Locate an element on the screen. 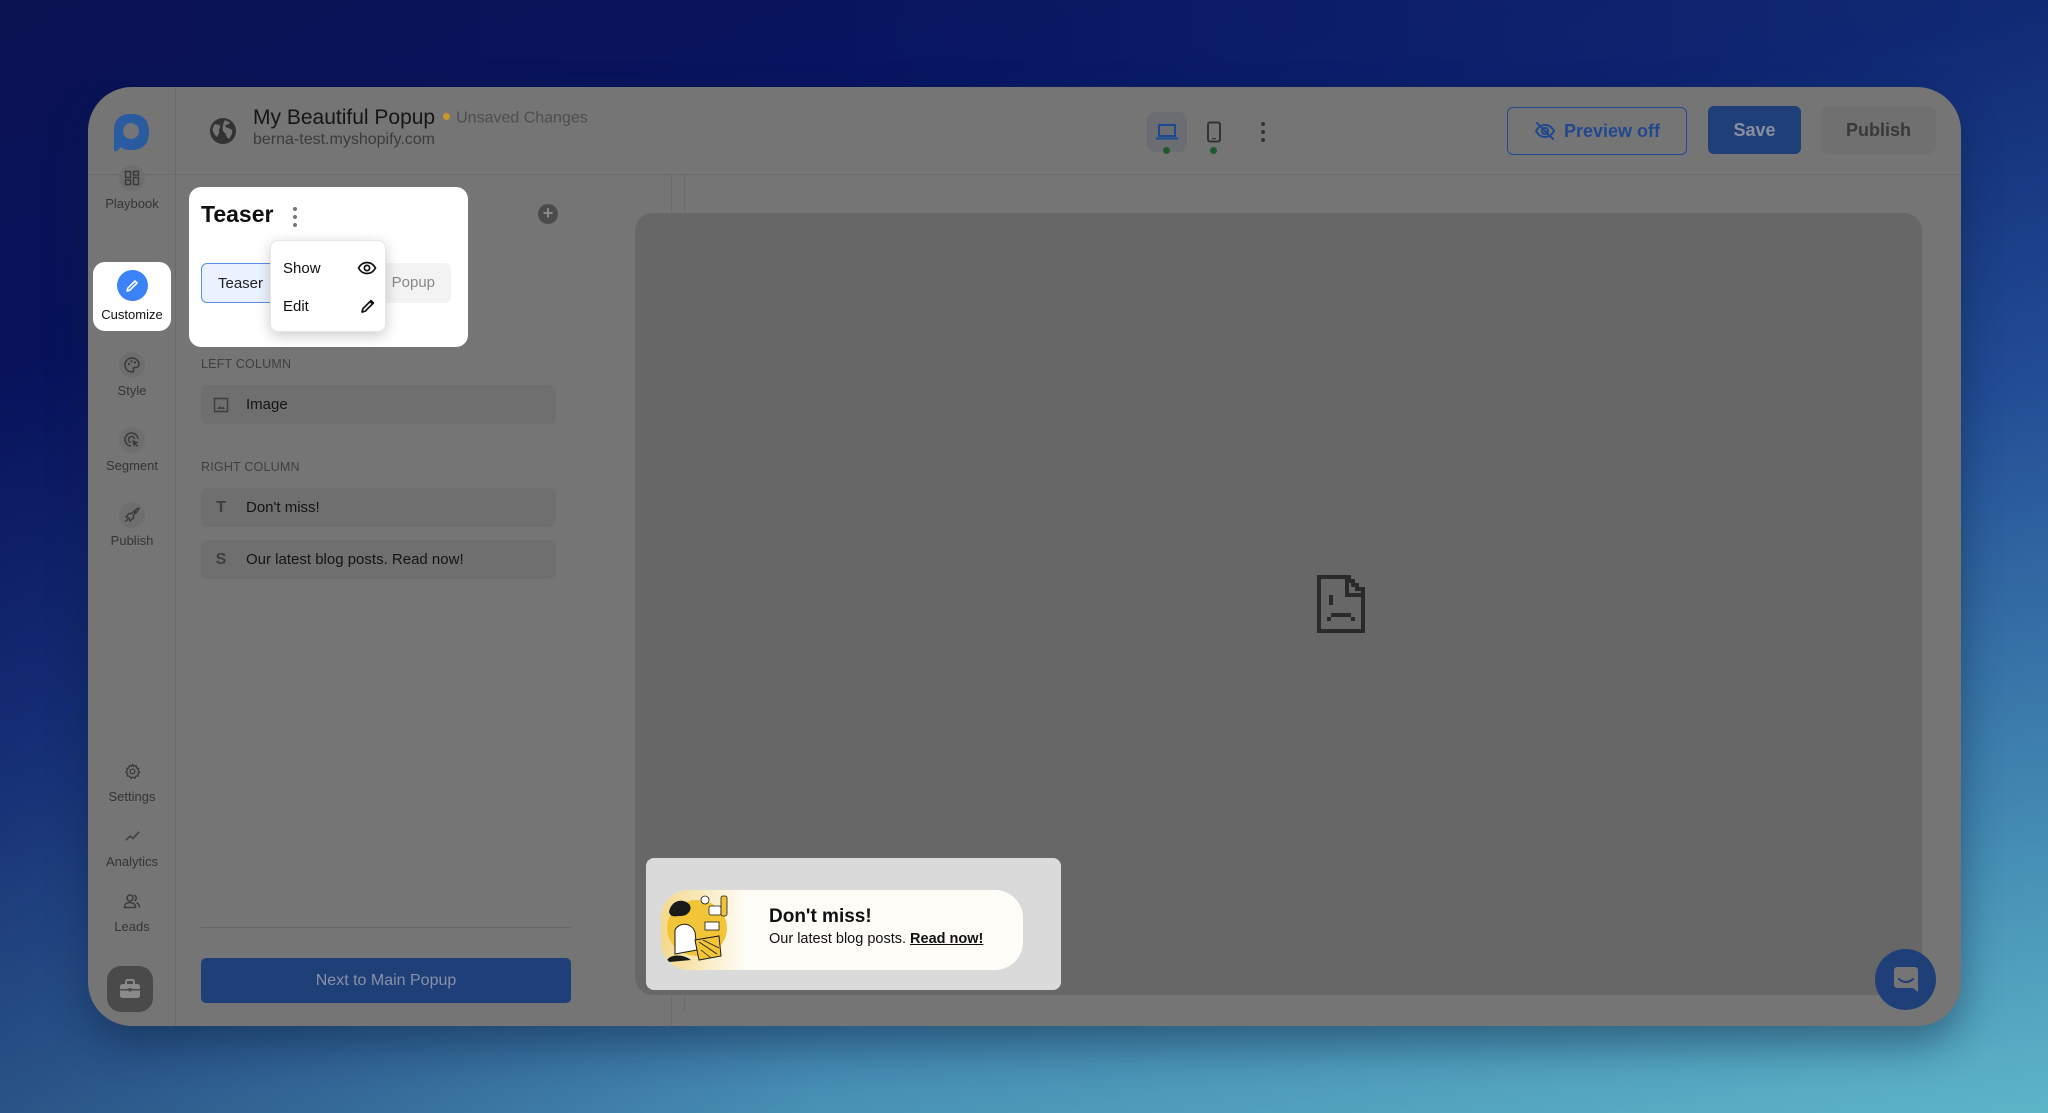 This screenshot has height=1113, width=2048. preview-toggle-button: Preview off is located at coordinates (1597, 131).